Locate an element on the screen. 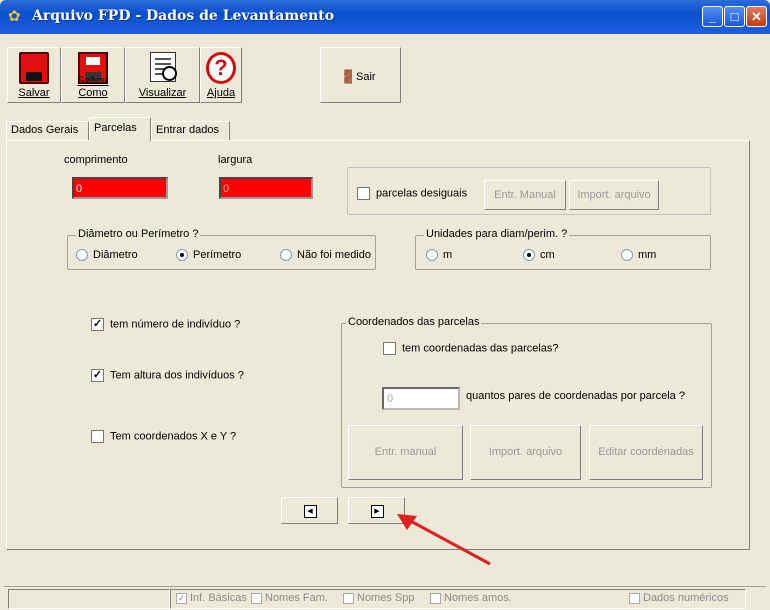 The height and width of the screenshot is (610, 770). status-basicas-checkbox: ✓ Inf. Básicas is located at coordinates (211, 598).